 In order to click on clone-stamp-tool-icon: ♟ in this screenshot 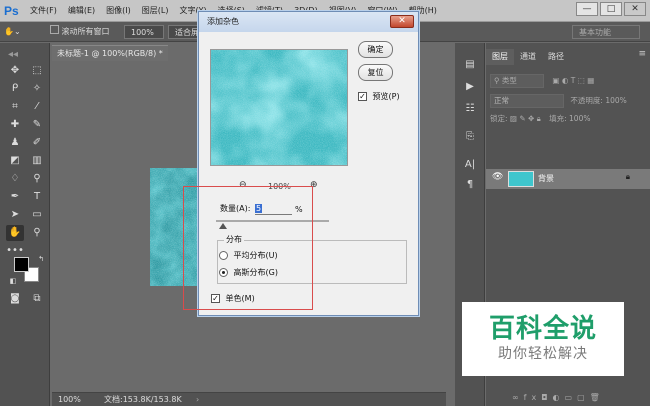, I will do `click(15, 143)`.